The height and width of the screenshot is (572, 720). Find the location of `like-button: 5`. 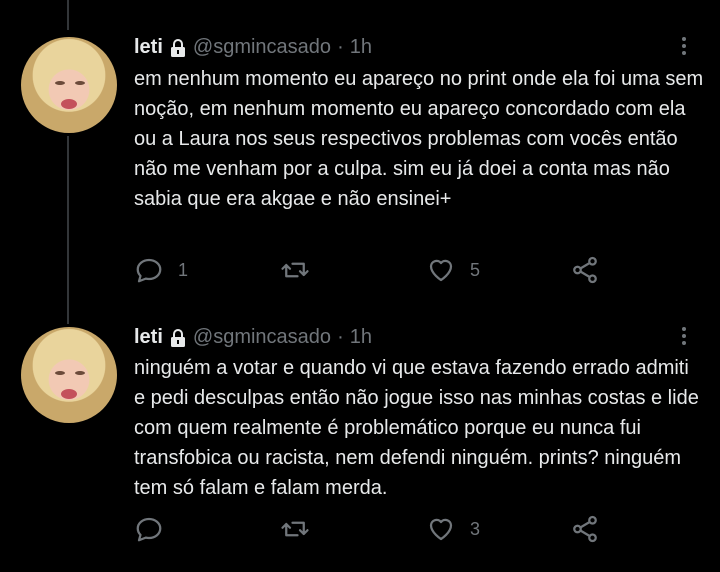

like-button: 5 is located at coordinates (453, 270).